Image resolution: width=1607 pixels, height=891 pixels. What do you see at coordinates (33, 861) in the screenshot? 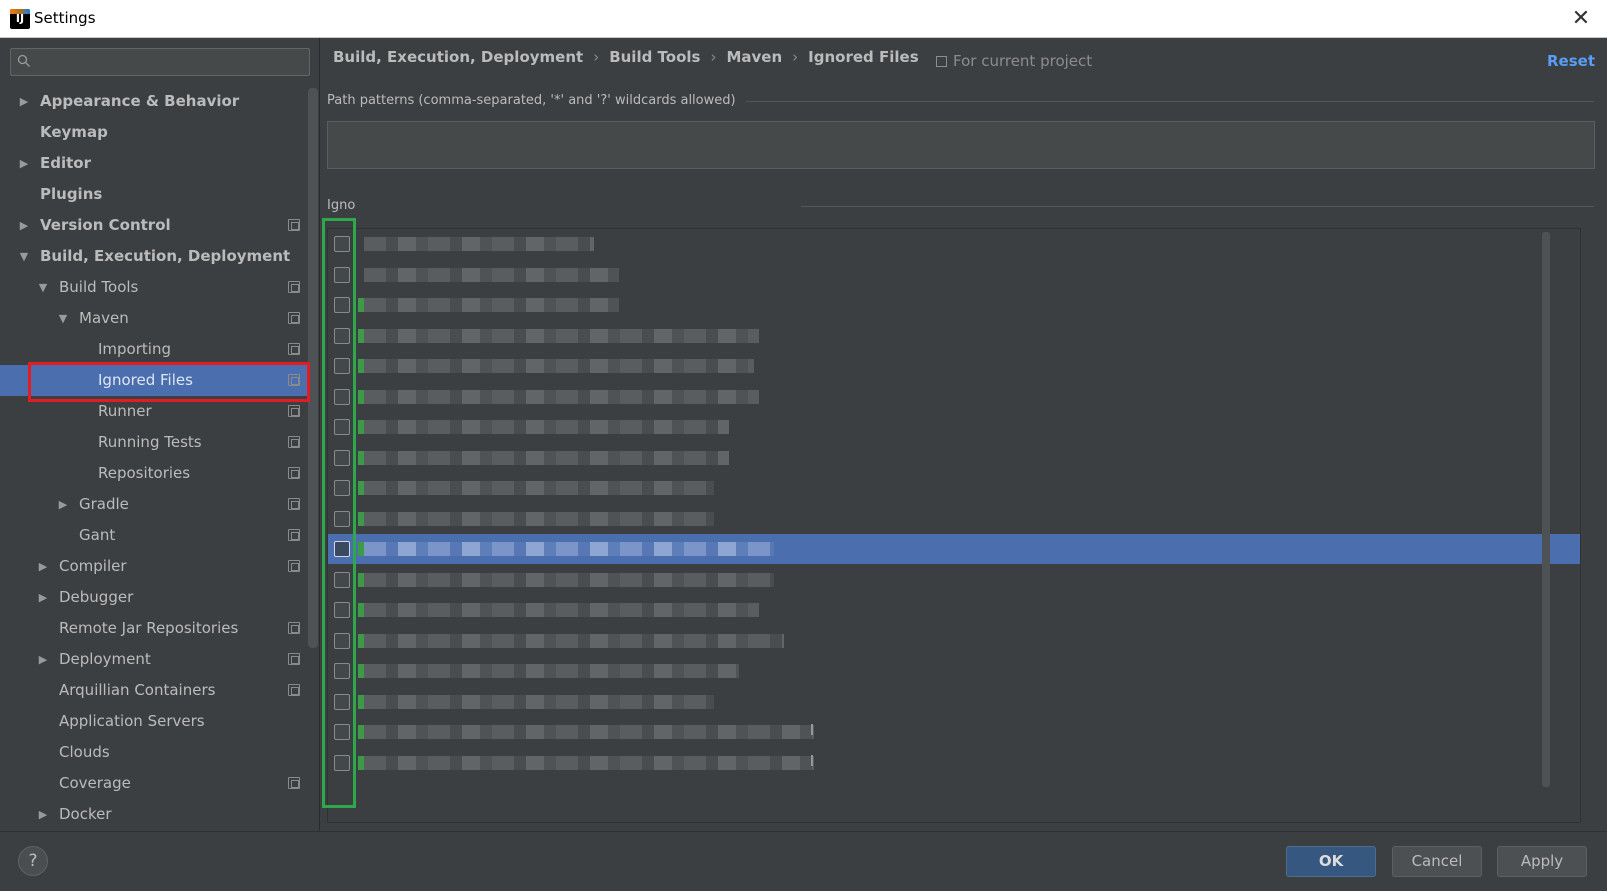
I see `help-button: ?` at bounding box center [33, 861].